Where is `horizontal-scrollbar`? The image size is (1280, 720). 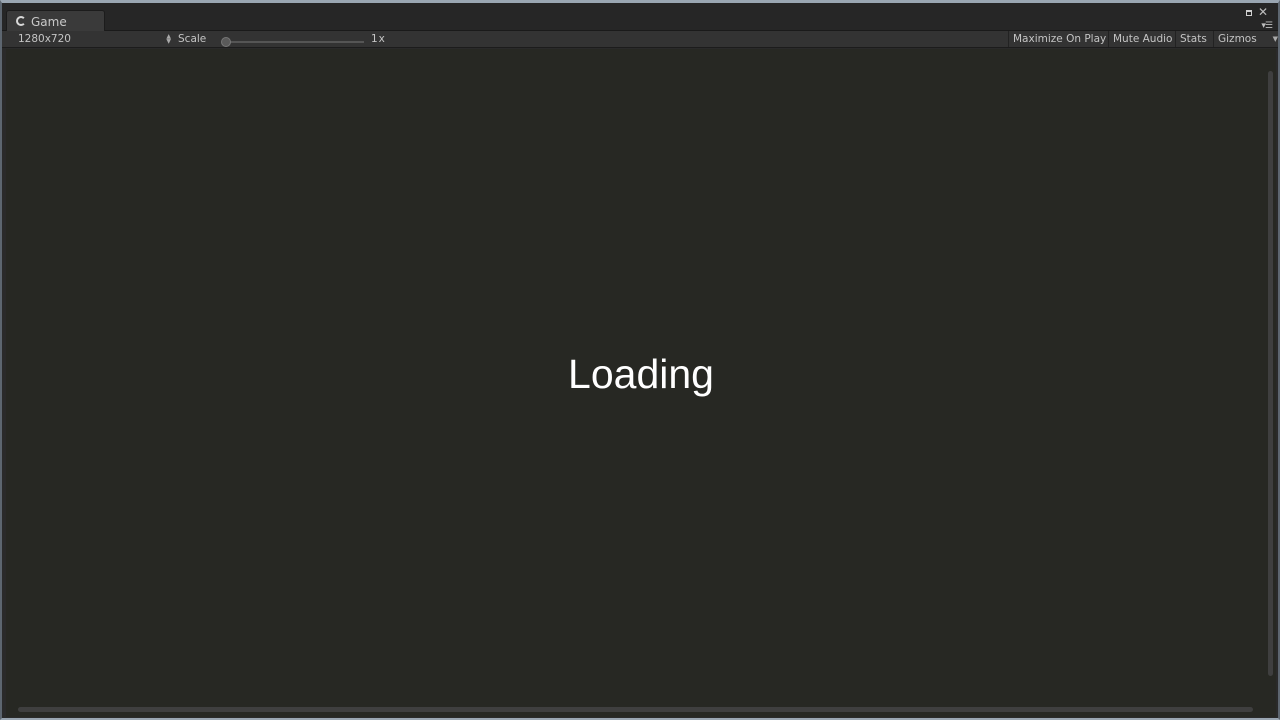 horizontal-scrollbar is located at coordinates (635, 709).